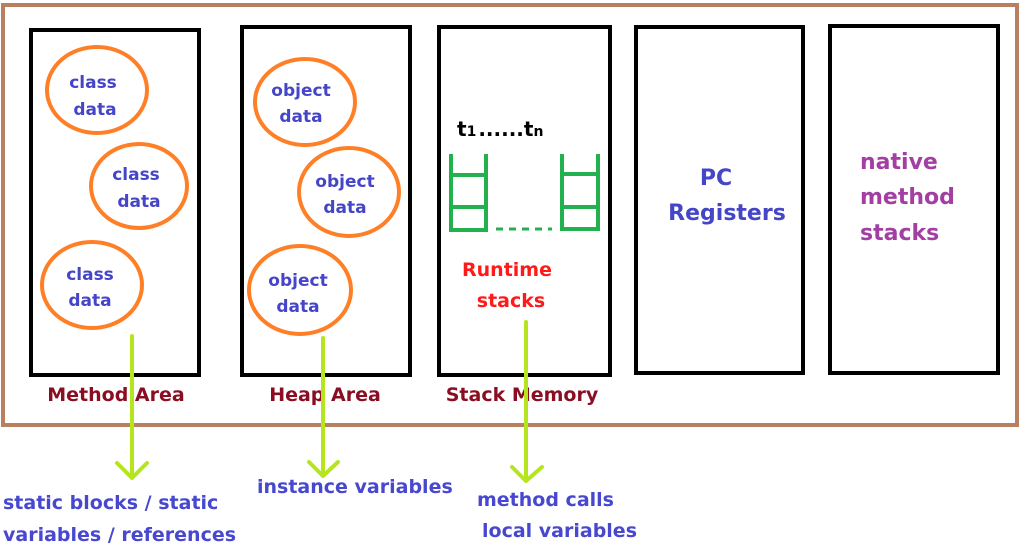 The height and width of the screenshot is (551, 1024). I want to click on native-stacks-label: stacks, so click(899, 233).